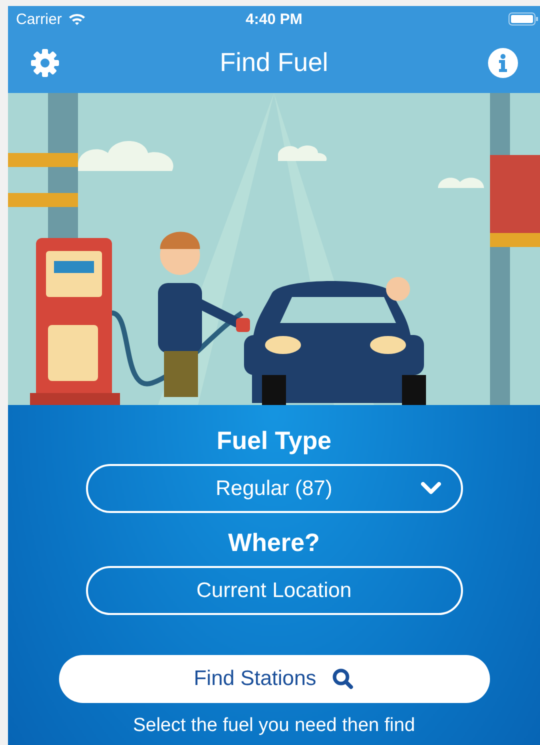 This screenshot has height=745, width=540. I want to click on clock-time: 4:40 PM, so click(274, 19).